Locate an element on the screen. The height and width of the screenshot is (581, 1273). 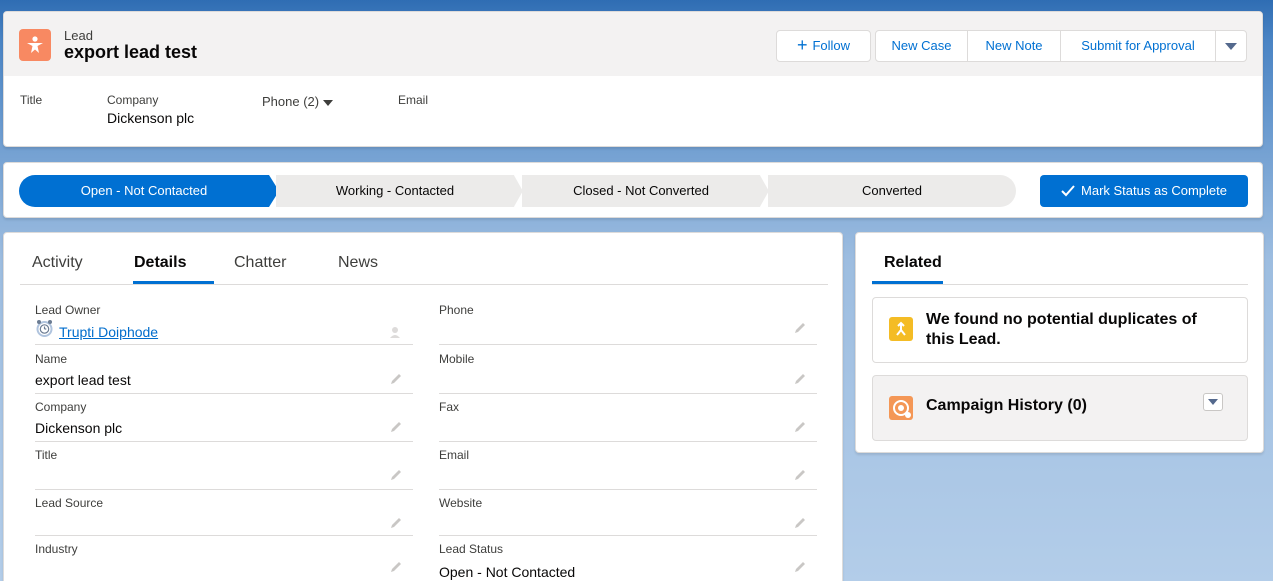
object-label: Lead is located at coordinates (78, 35).